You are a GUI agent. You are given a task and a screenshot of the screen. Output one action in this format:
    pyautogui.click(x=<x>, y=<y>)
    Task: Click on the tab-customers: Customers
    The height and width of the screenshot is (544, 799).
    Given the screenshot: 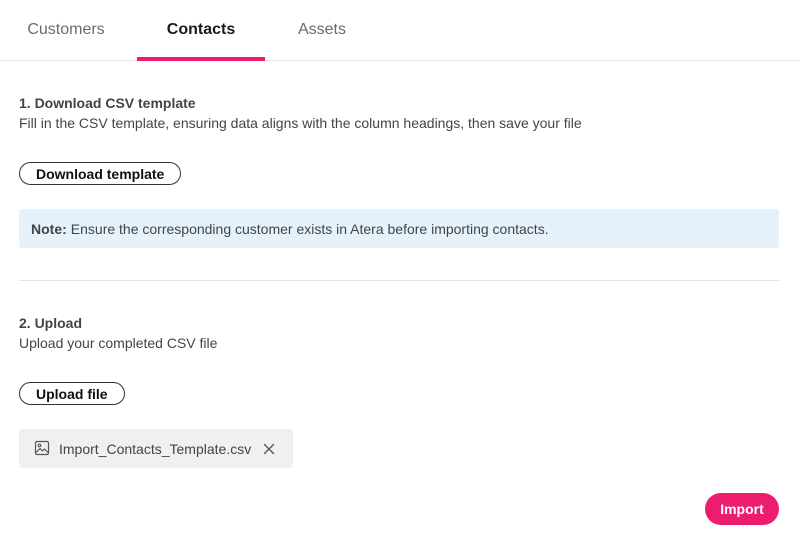 What is the action you would take?
    pyautogui.click(x=66, y=30)
    